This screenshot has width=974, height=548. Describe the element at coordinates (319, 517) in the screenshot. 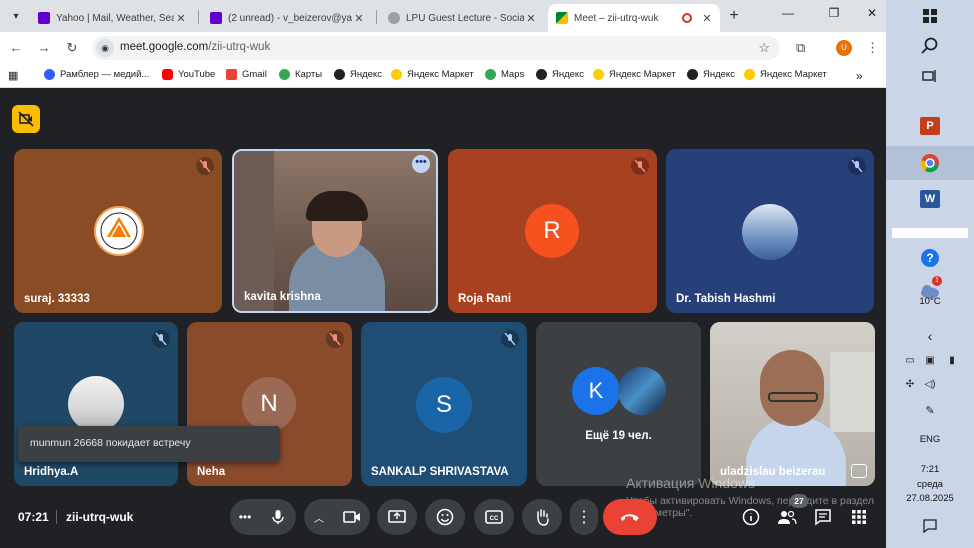

I see `video-options-icon: ︿` at that location.